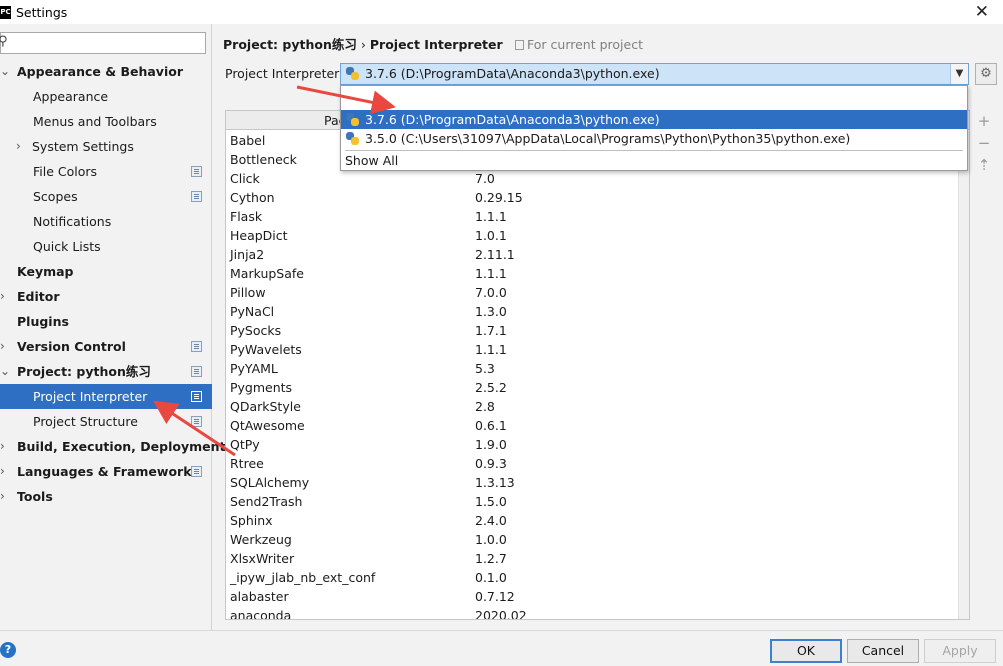  I want to click on package-name: Sphinx, so click(251, 520).